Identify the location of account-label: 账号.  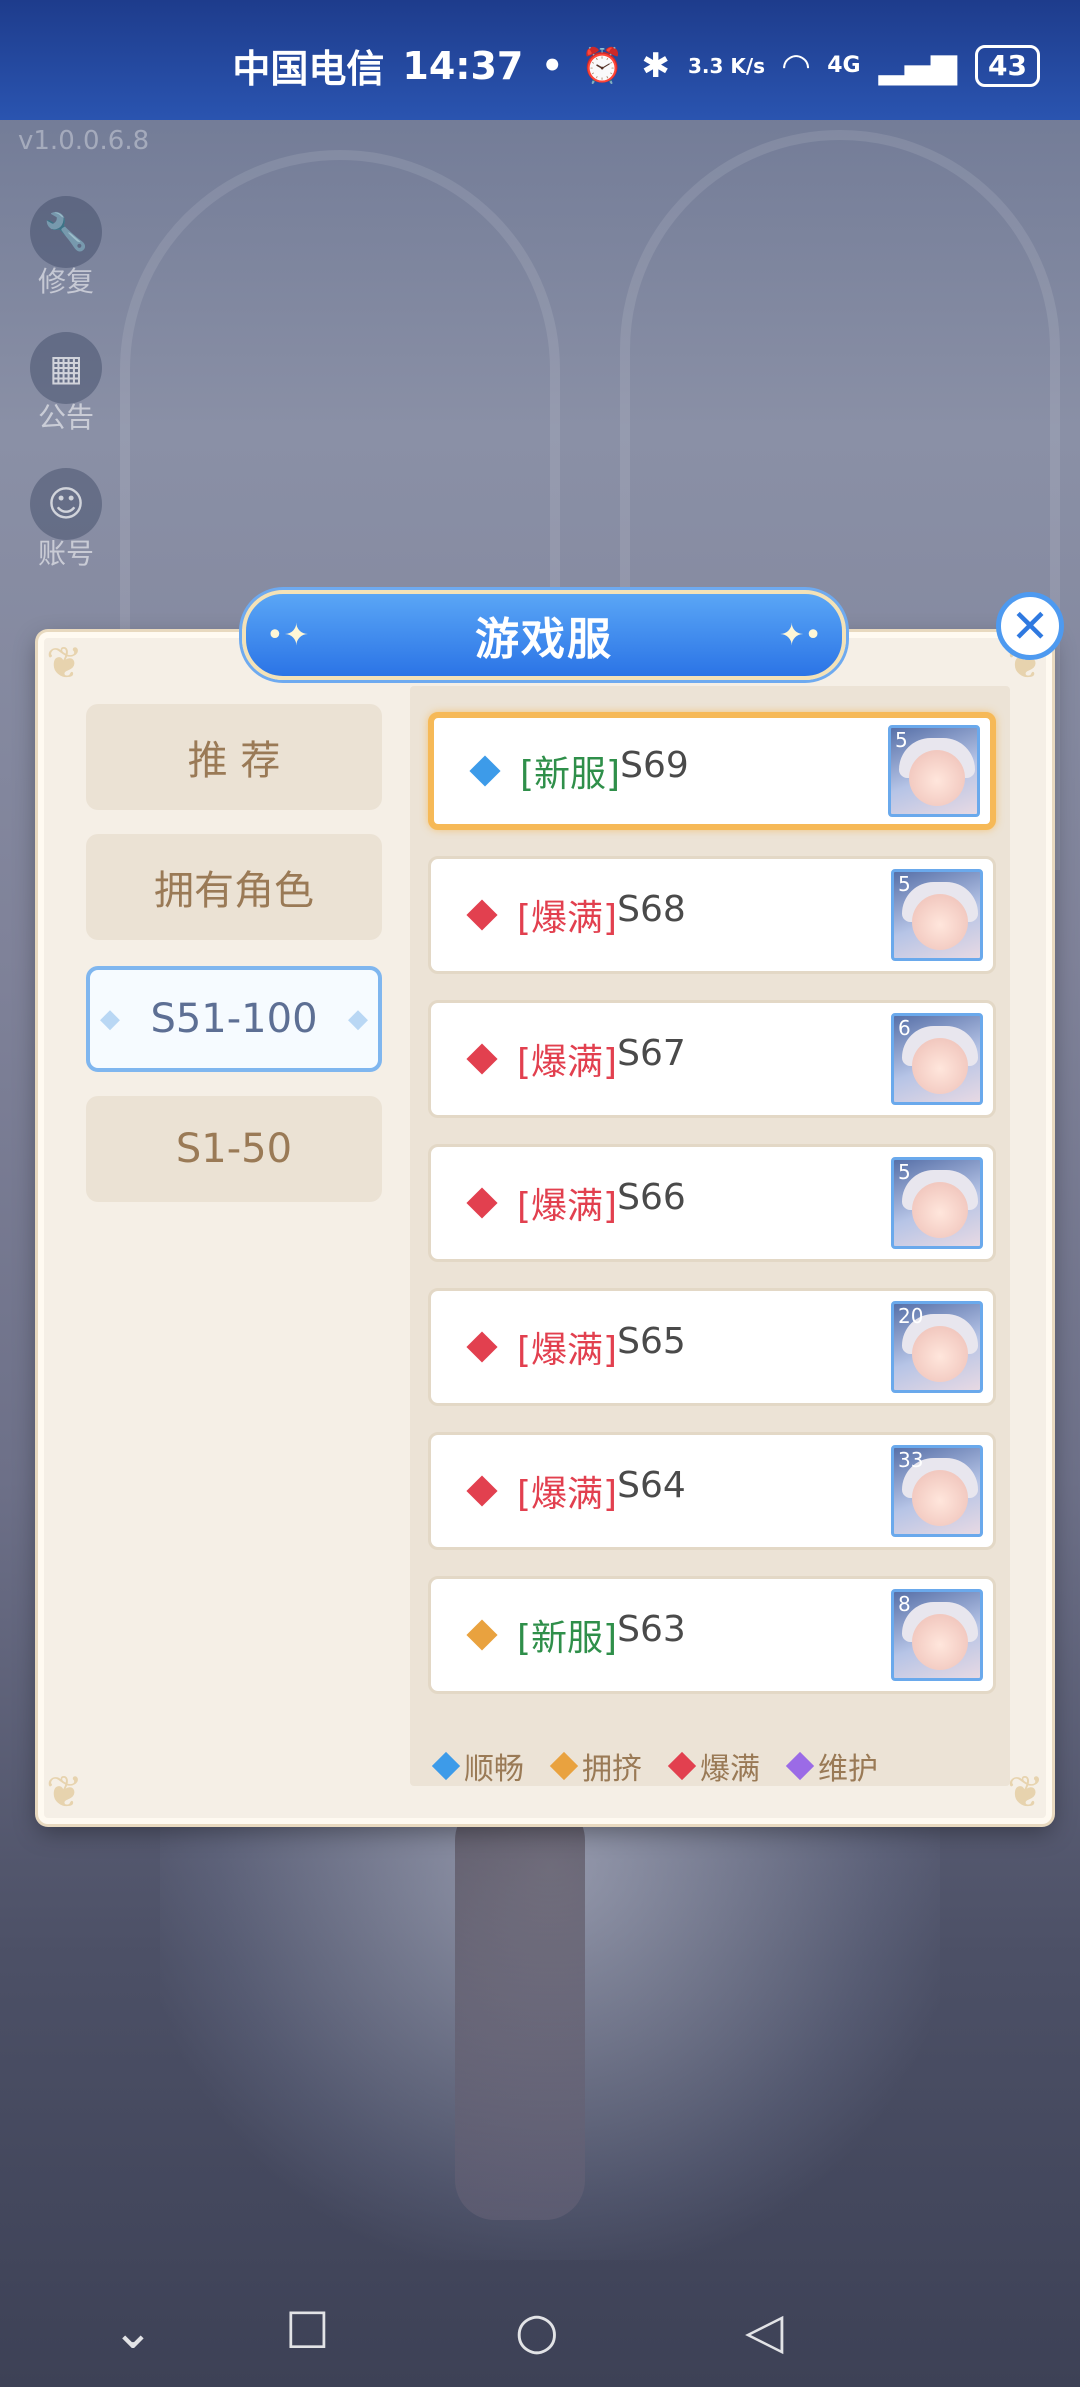
(65, 553).